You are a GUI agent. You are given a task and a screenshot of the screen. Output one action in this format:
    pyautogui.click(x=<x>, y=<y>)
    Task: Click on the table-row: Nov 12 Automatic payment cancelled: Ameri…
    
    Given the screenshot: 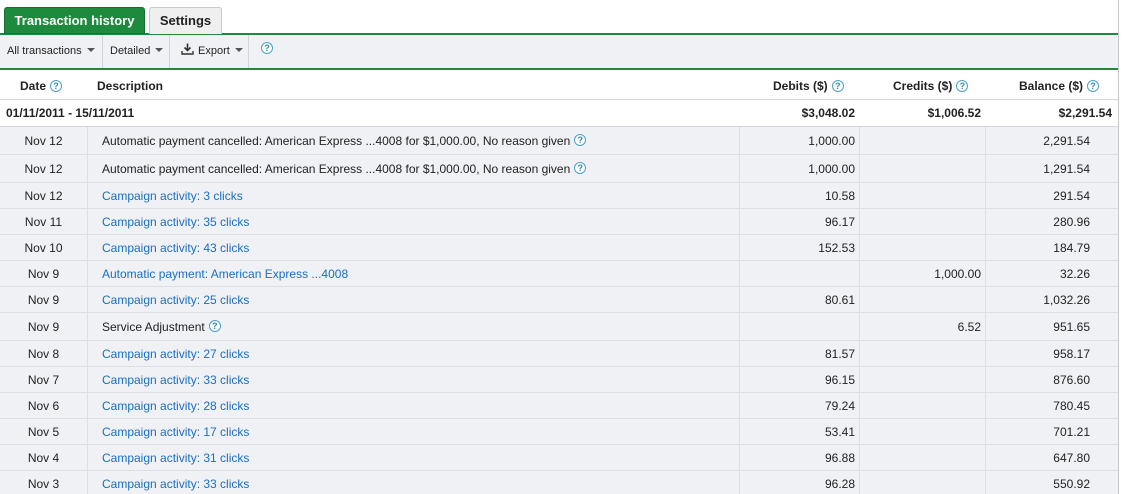 What is the action you would take?
    pyautogui.click(x=559, y=141)
    